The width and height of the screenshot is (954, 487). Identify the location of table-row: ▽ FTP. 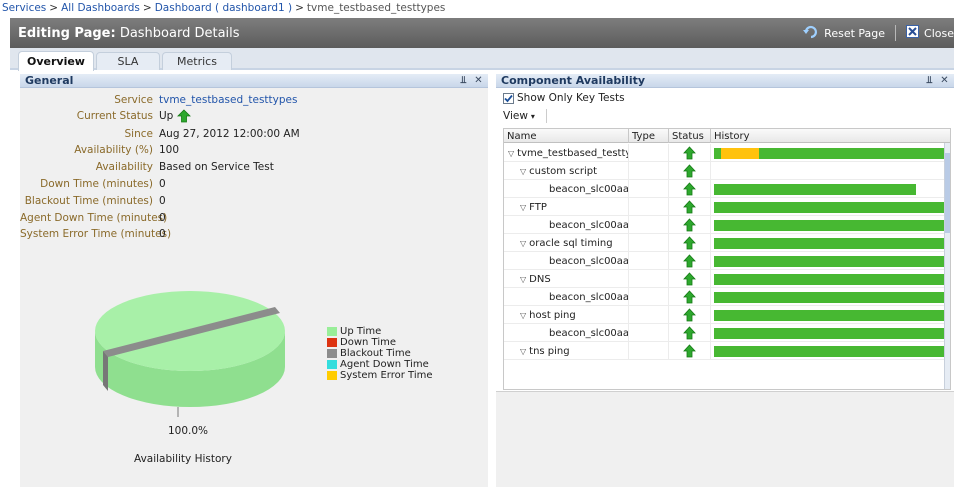
(727, 207).